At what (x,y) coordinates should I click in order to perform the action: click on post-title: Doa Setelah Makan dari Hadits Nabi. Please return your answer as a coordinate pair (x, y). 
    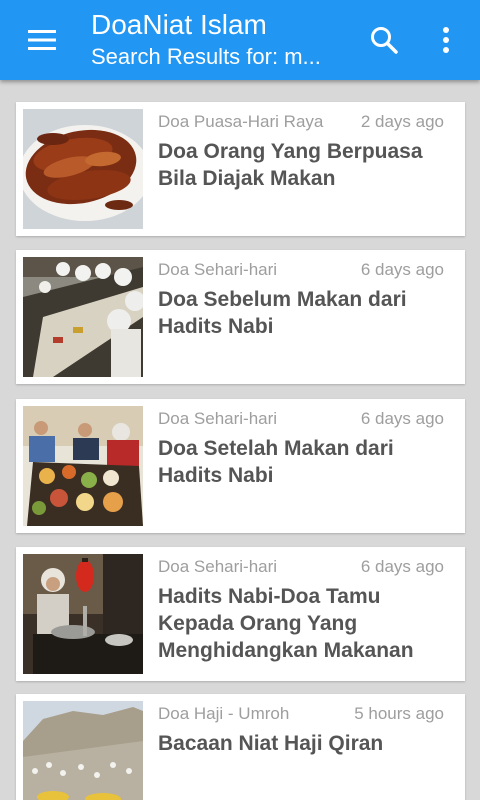
    Looking at the image, I should click on (303, 462).